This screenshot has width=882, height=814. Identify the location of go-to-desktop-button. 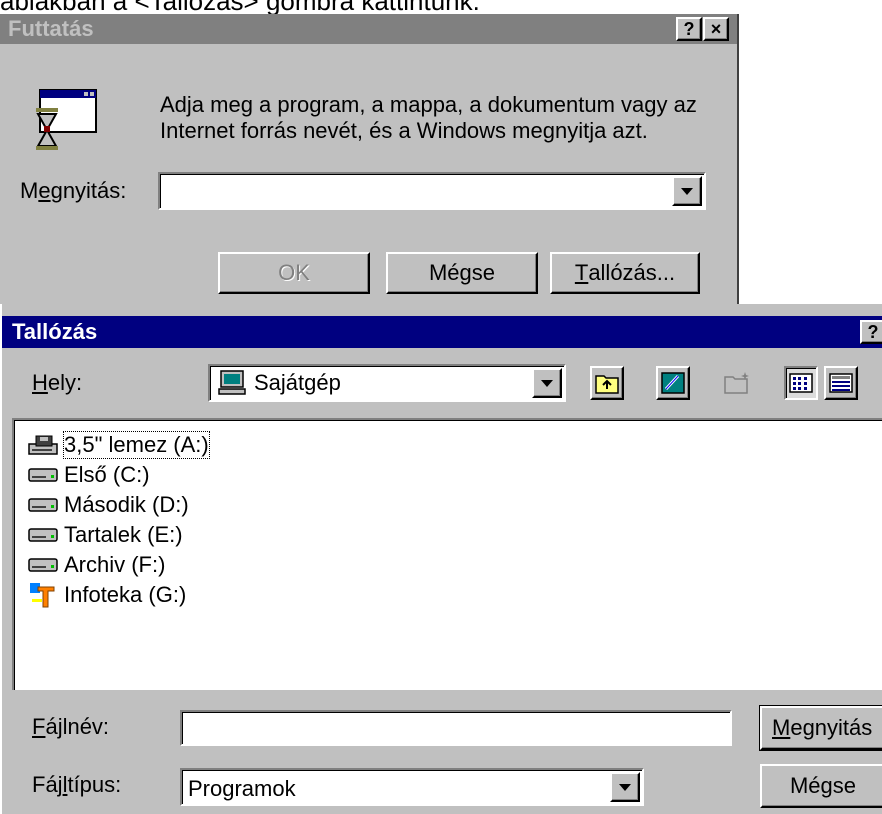
(673, 383).